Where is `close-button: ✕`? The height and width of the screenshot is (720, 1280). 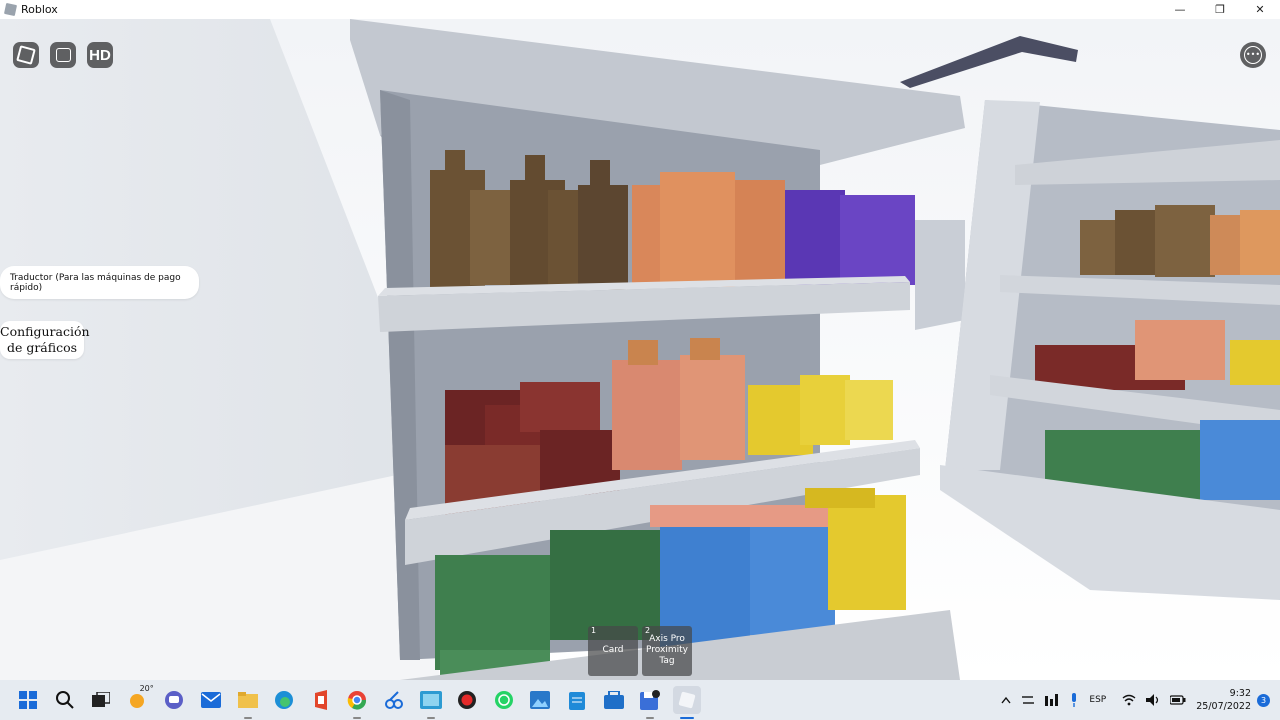 close-button: ✕ is located at coordinates (1260, 9).